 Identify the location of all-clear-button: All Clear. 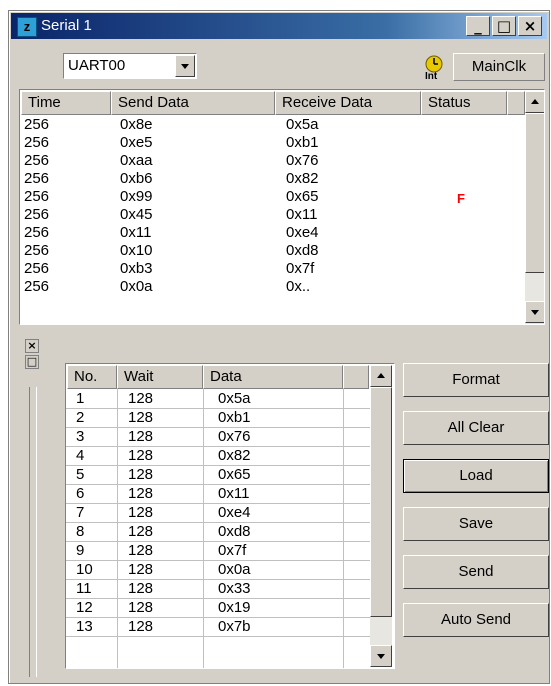
(476, 428).